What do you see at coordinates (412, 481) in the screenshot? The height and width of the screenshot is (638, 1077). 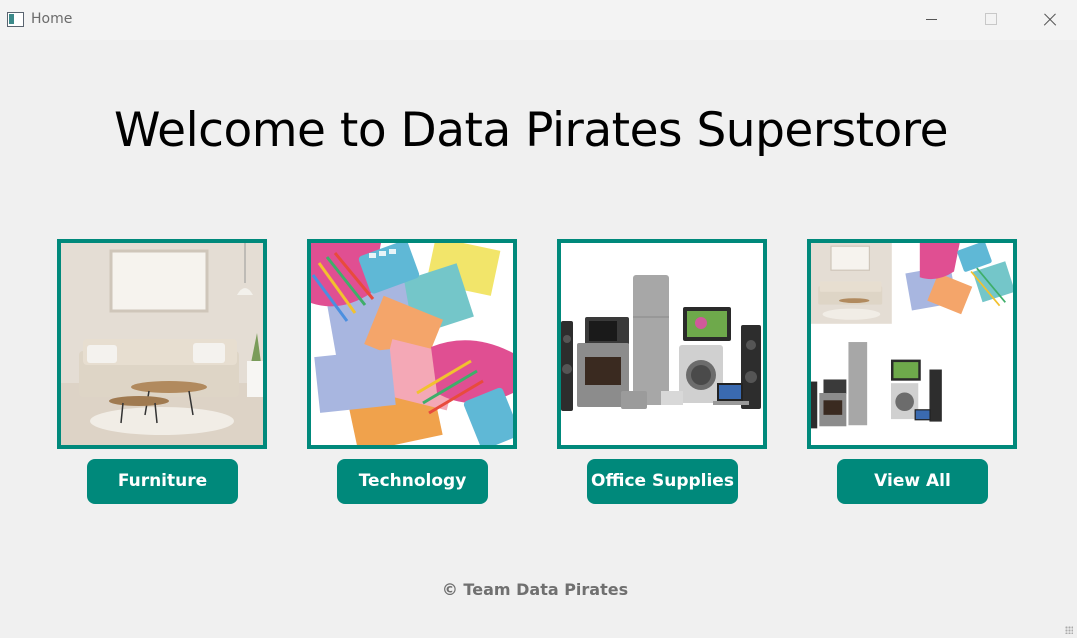 I see `technology-button: Technology` at bounding box center [412, 481].